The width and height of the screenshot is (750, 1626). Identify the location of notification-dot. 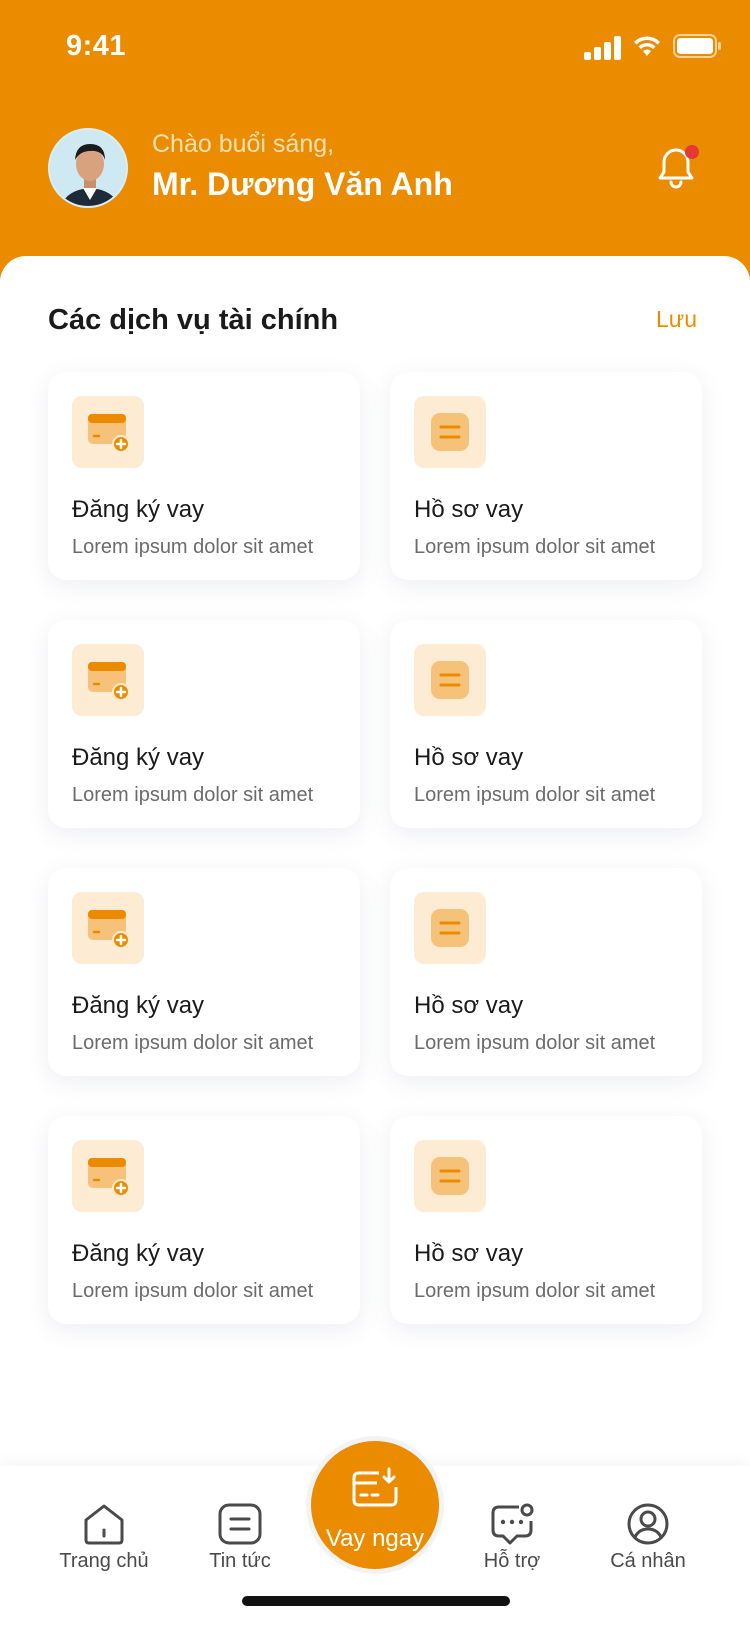
(692, 152).